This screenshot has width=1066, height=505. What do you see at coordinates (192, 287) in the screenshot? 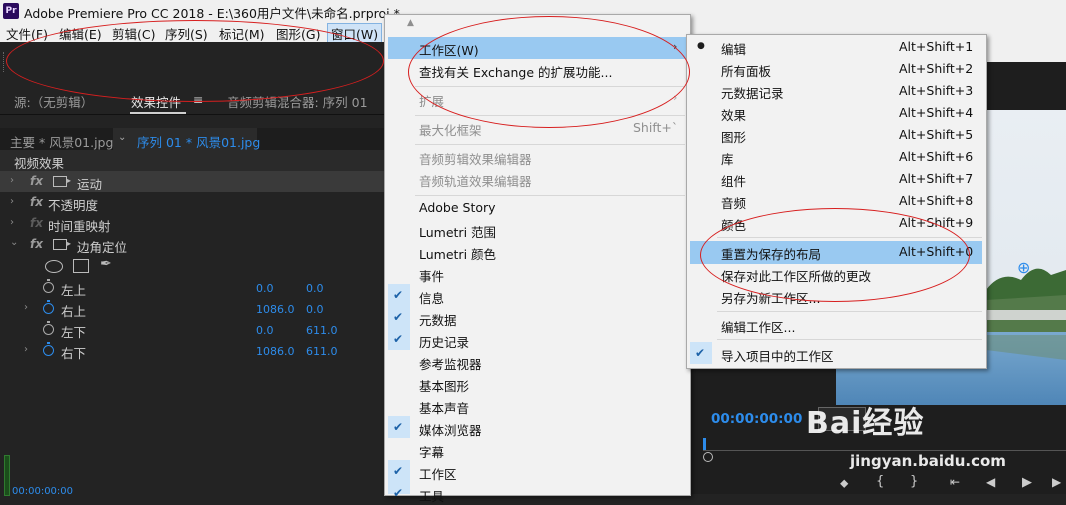
I see `param-row-top-left: 左上 0.0 0.0` at bounding box center [192, 287].